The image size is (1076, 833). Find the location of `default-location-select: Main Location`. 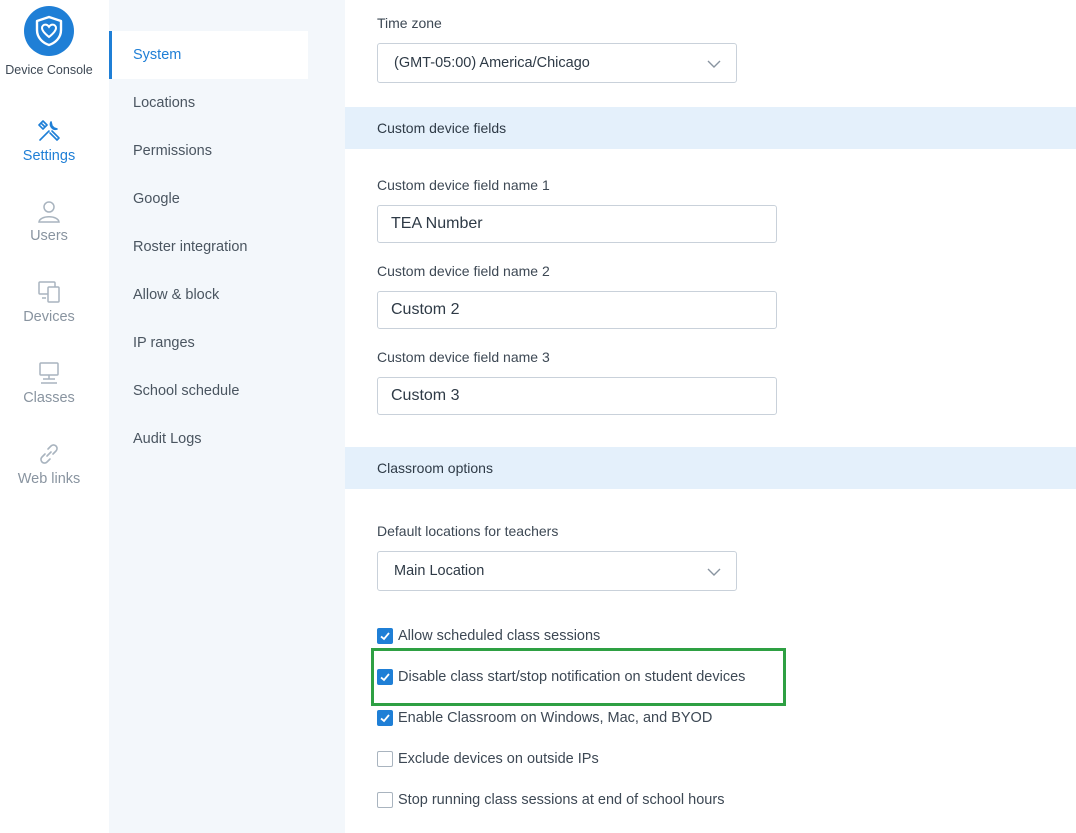

default-location-select: Main Location is located at coordinates (557, 571).